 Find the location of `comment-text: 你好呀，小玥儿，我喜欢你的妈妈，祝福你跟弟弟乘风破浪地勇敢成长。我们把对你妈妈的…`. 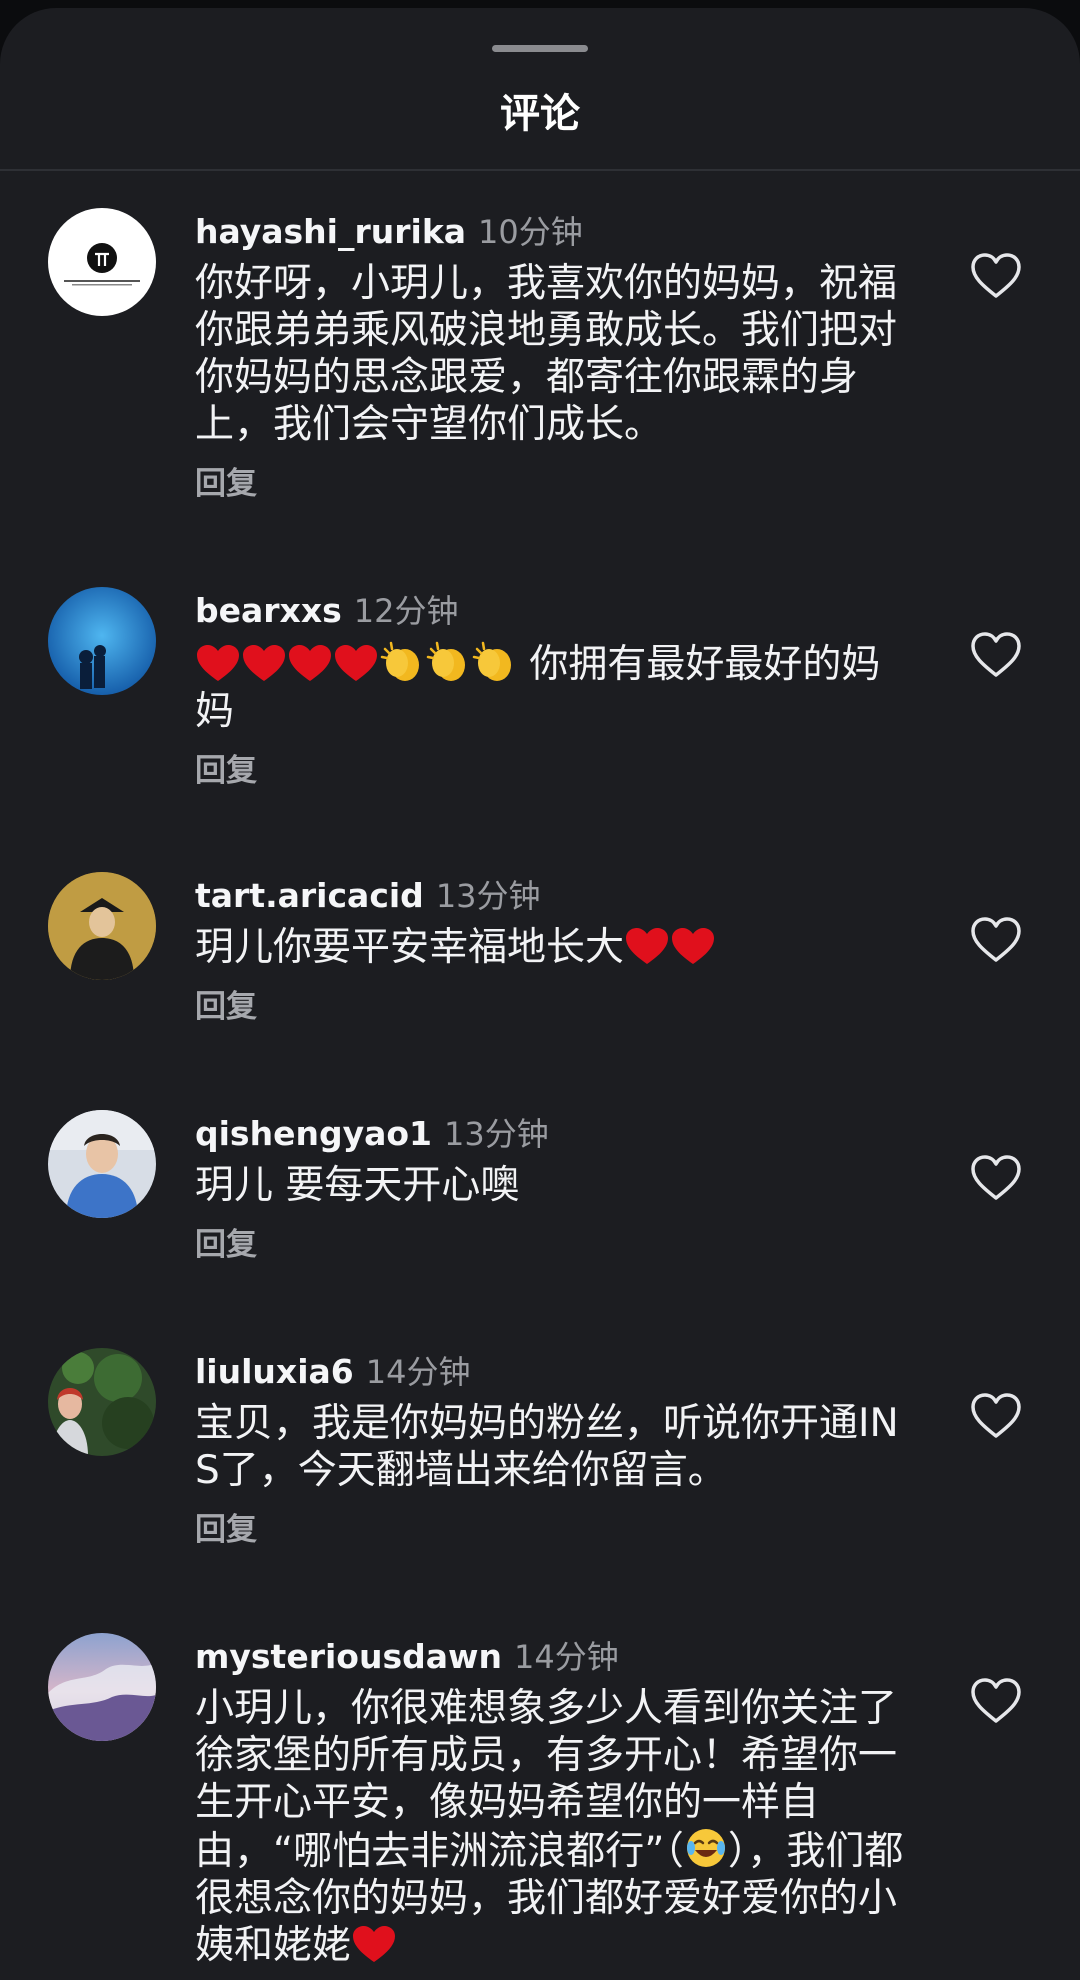

comment-text: 你好呀，小玥儿，我喜欢你的妈妈，祝福你跟弟弟乘风破浪地勇敢成长。我们把对你妈妈的… is located at coordinates (546, 354).